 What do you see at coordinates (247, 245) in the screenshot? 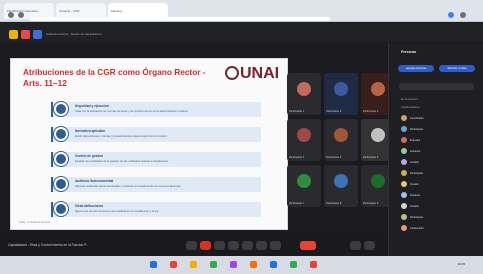
I see `present-button` at bounding box center [247, 245].